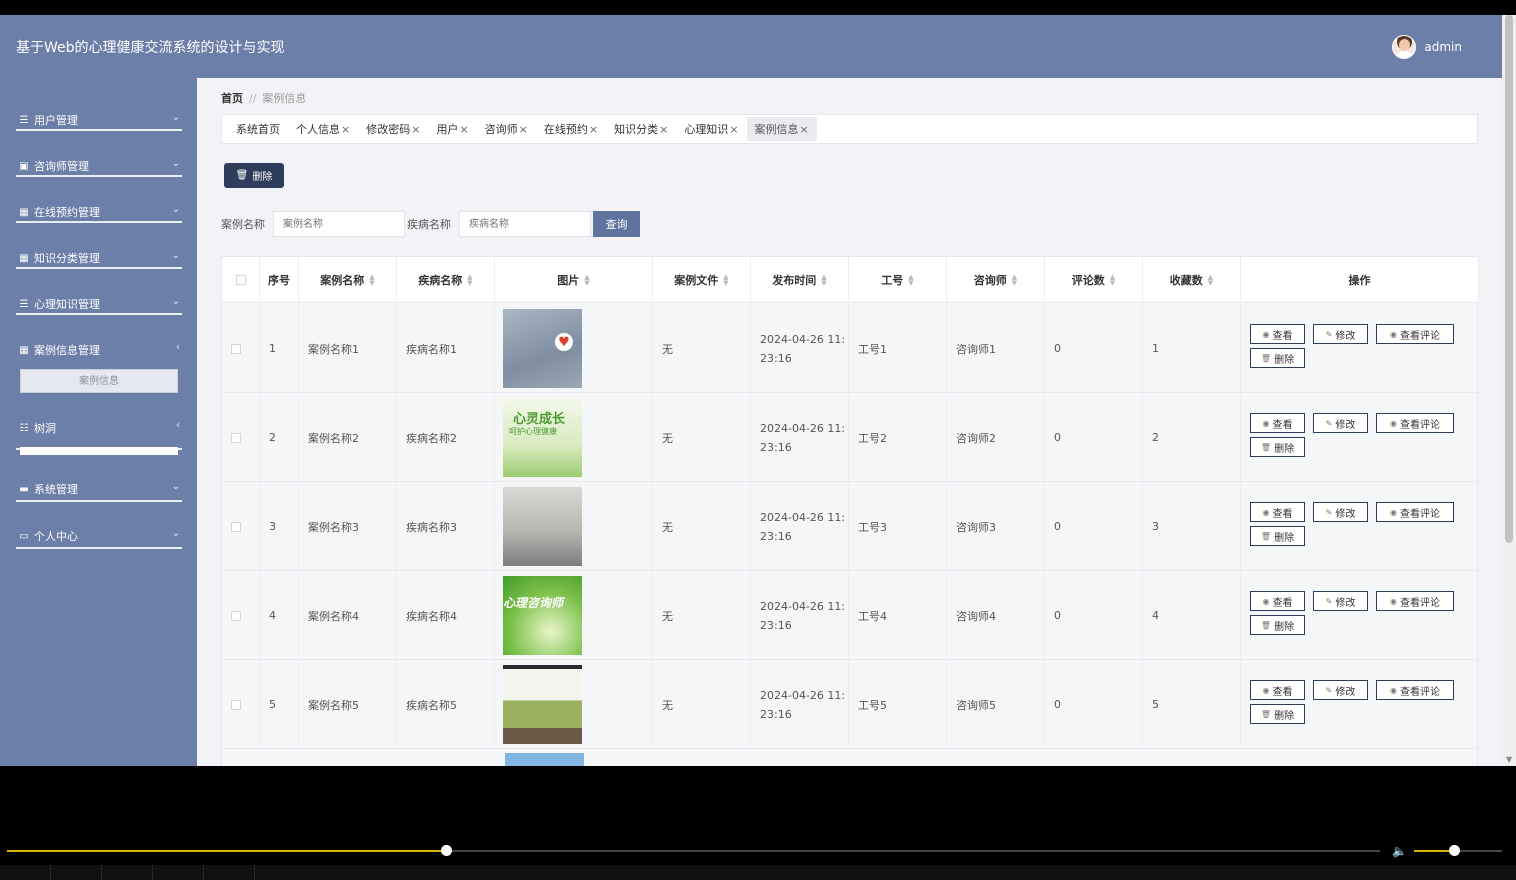 This screenshot has height=880, width=1516. I want to click on tab: 个人信息×, so click(323, 129).